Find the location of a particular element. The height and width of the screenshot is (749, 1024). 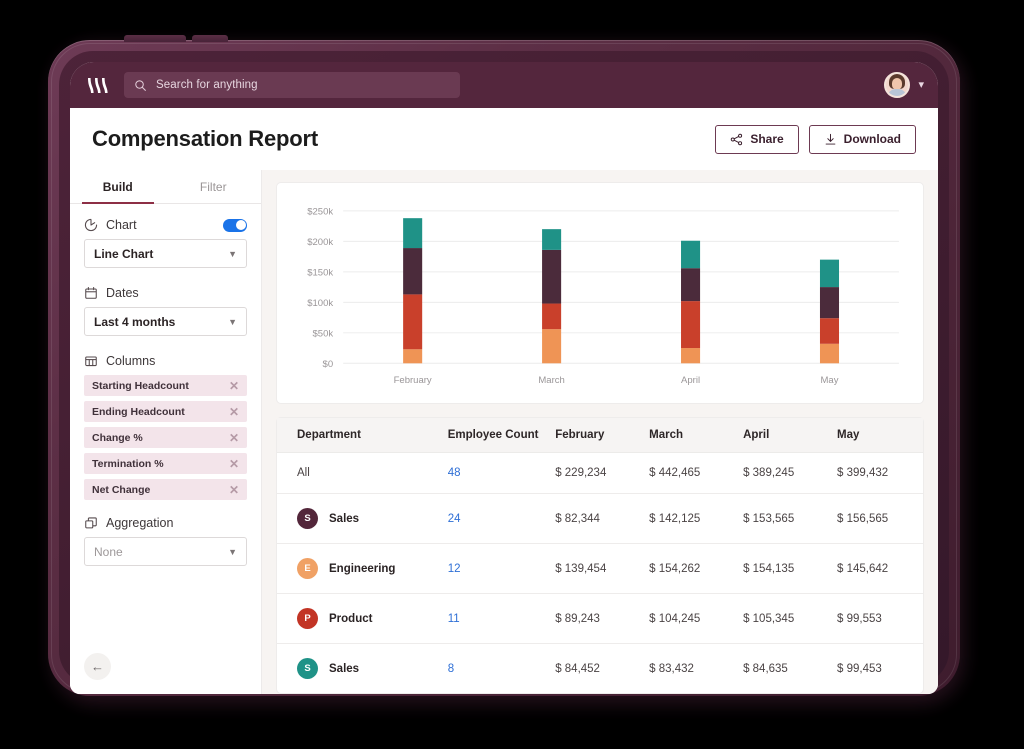

device-volume-button is located at coordinates (155, 38).